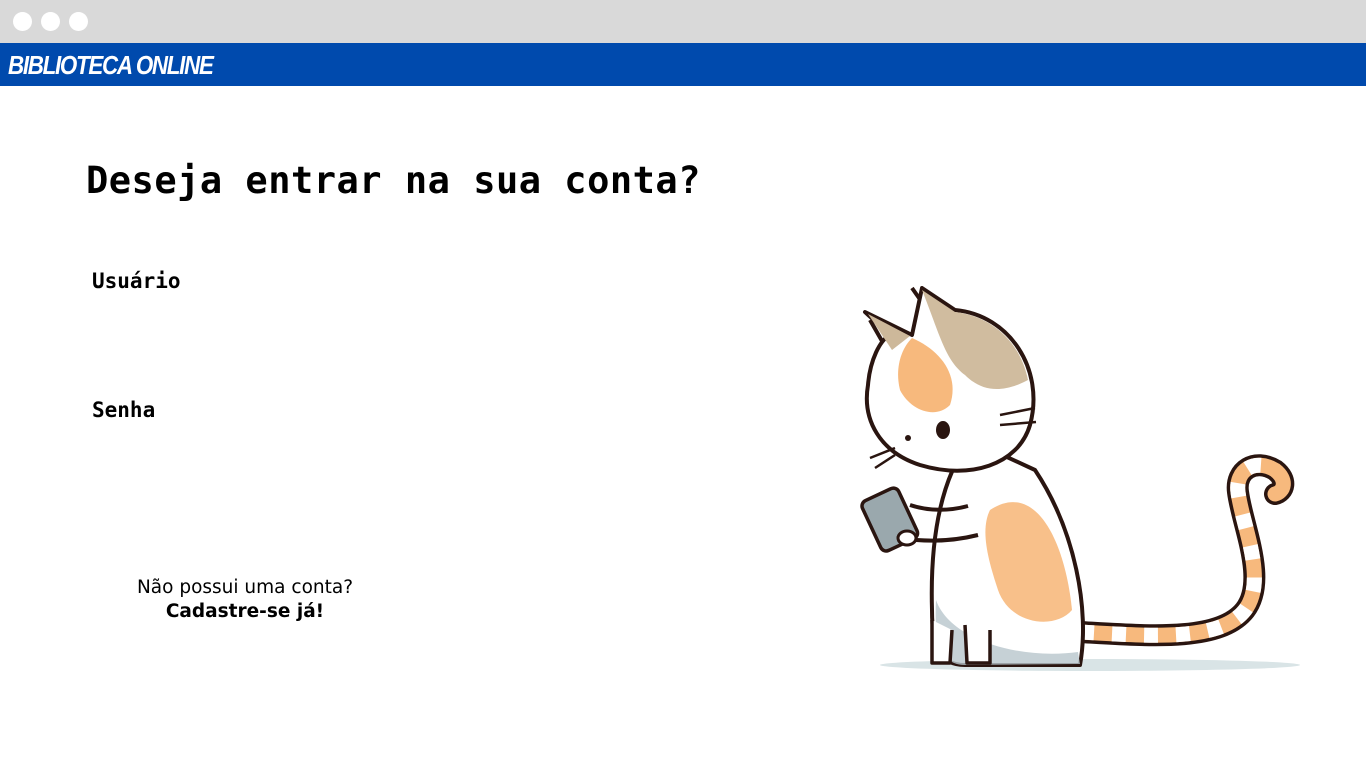  I want to click on username-input, so click(372, 322).